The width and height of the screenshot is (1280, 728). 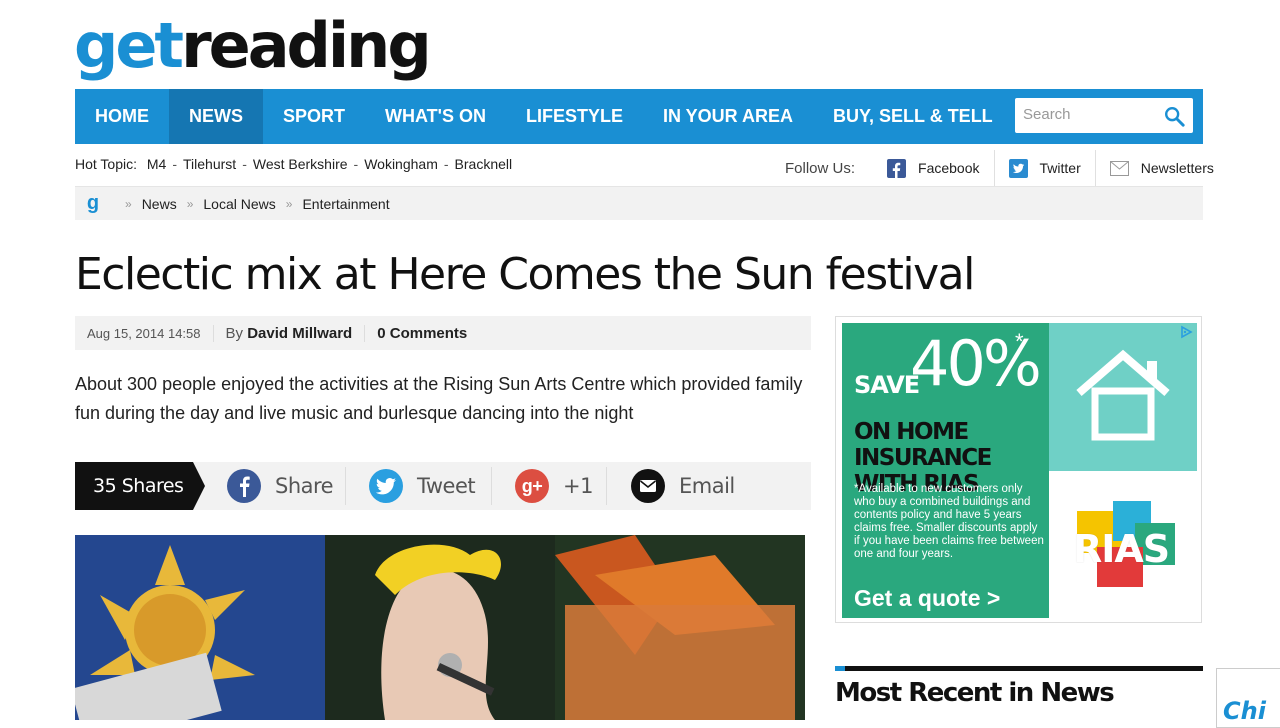 I want to click on home-g-icon: g, so click(x=93, y=203).